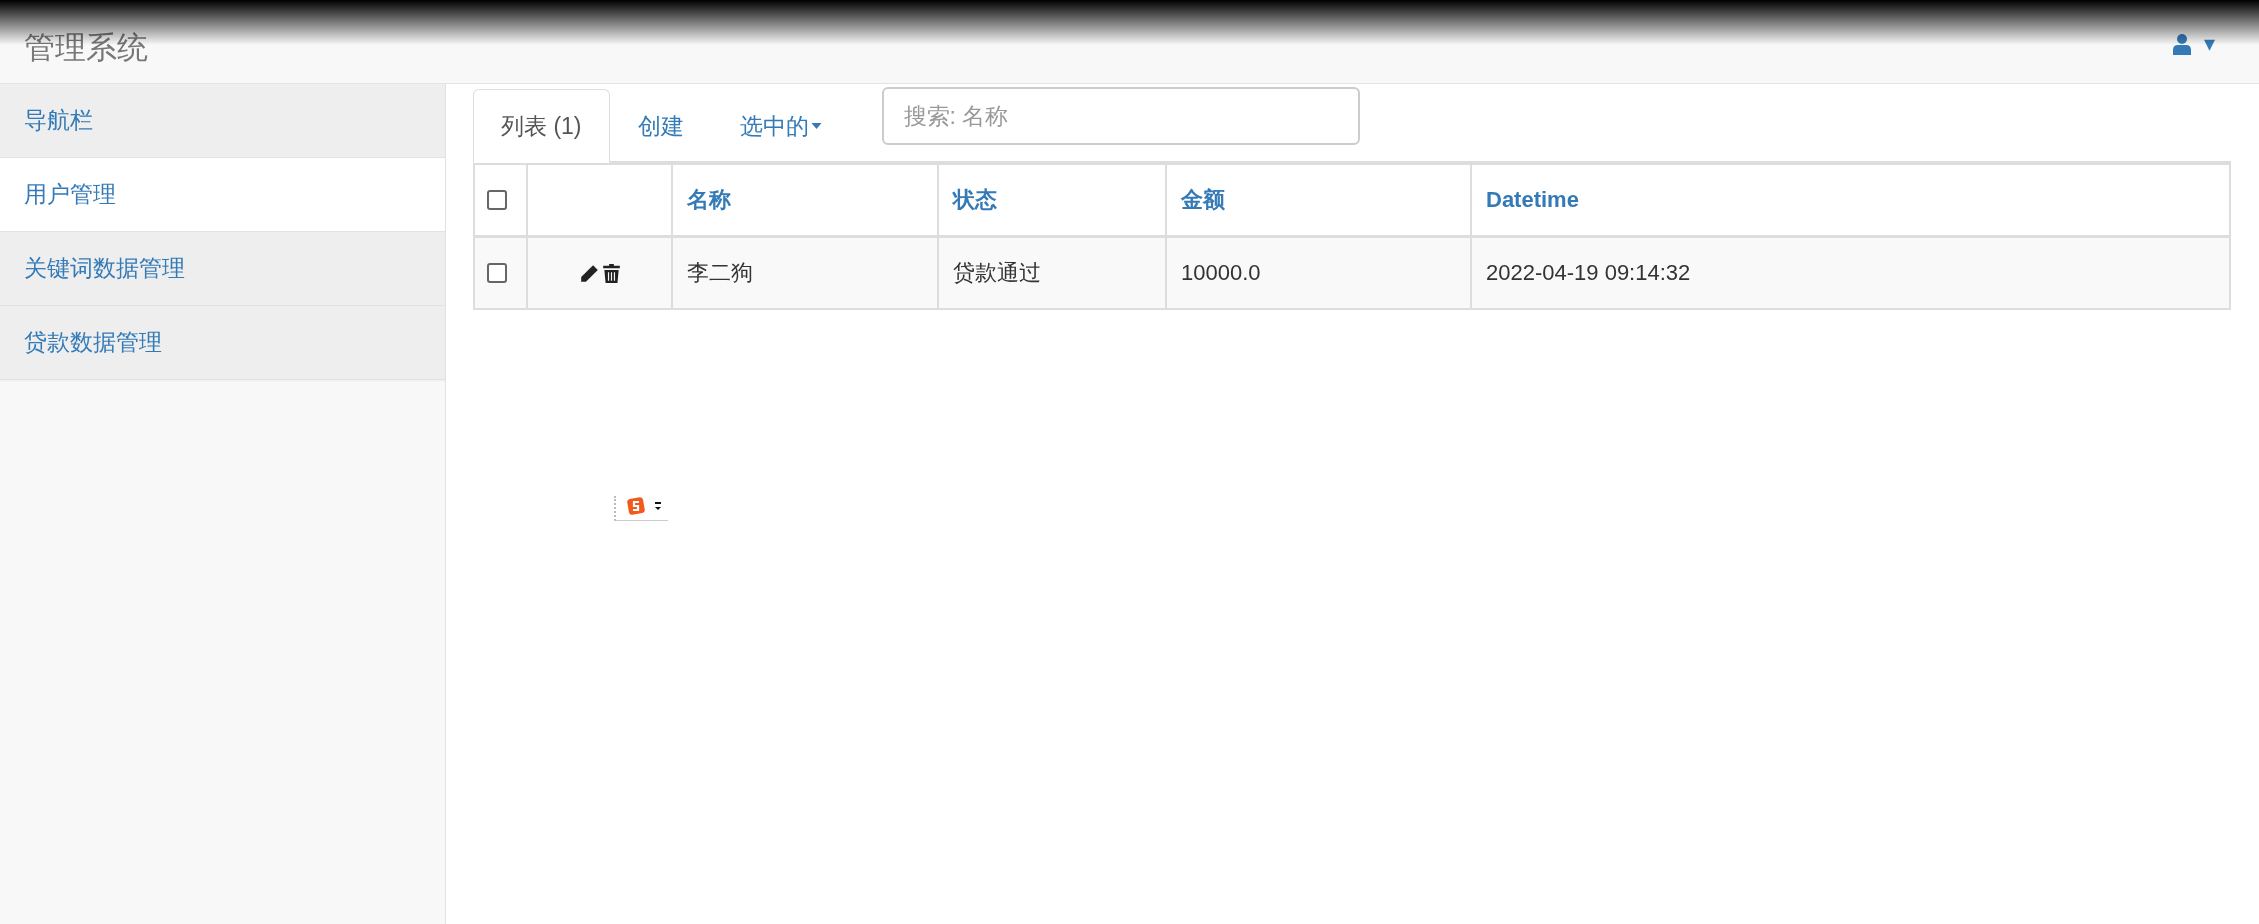 The image size is (2259, 924). Describe the element at coordinates (2181, 43) in the screenshot. I see `user-icon` at that location.